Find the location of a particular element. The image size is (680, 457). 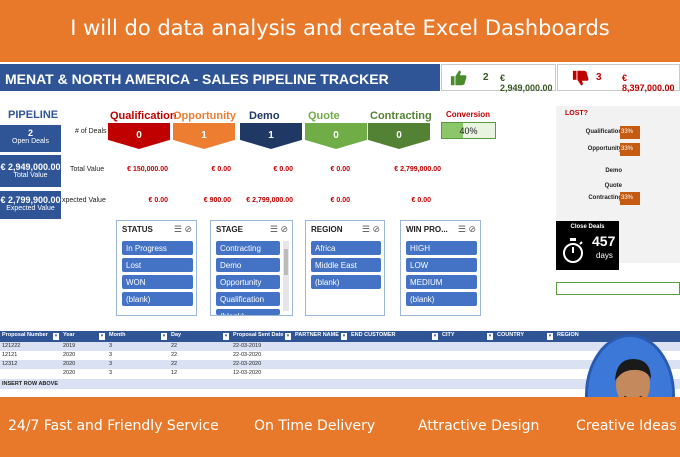

total-value-label: Total Value is located at coordinates (30, 175).